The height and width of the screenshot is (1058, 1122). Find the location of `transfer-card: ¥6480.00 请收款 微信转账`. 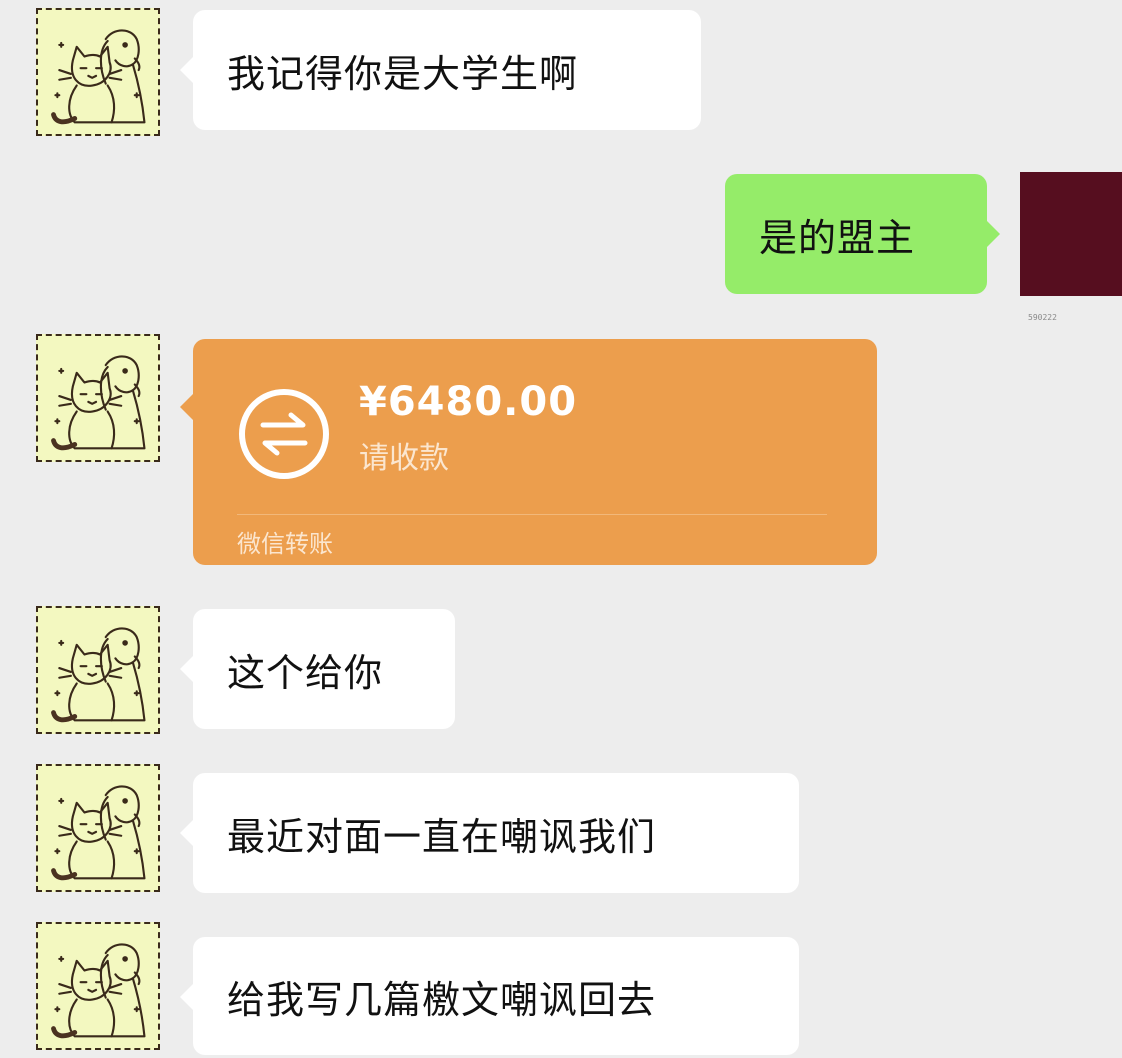

transfer-card: ¥6480.00 请收款 微信转账 is located at coordinates (528, 452).